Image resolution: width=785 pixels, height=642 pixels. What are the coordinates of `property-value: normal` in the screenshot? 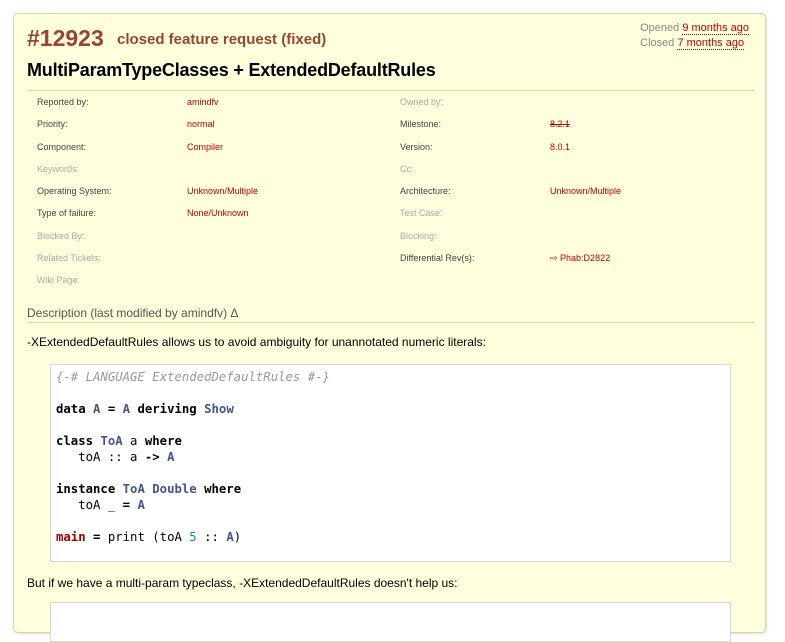 It's located at (201, 124).